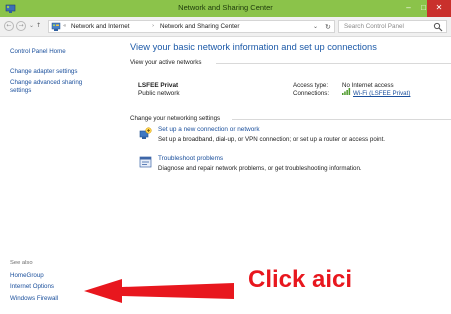 The width and height of the screenshot is (451, 314). I want to click on recent-locations-icon: ⌄, so click(31, 25).